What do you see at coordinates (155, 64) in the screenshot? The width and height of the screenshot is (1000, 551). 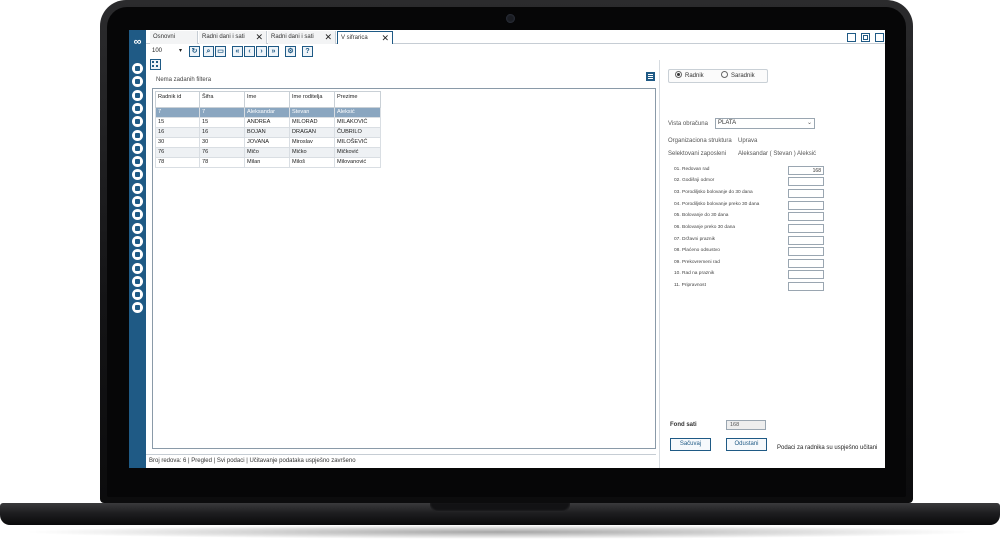 I see `grid-view-button` at bounding box center [155, 64].